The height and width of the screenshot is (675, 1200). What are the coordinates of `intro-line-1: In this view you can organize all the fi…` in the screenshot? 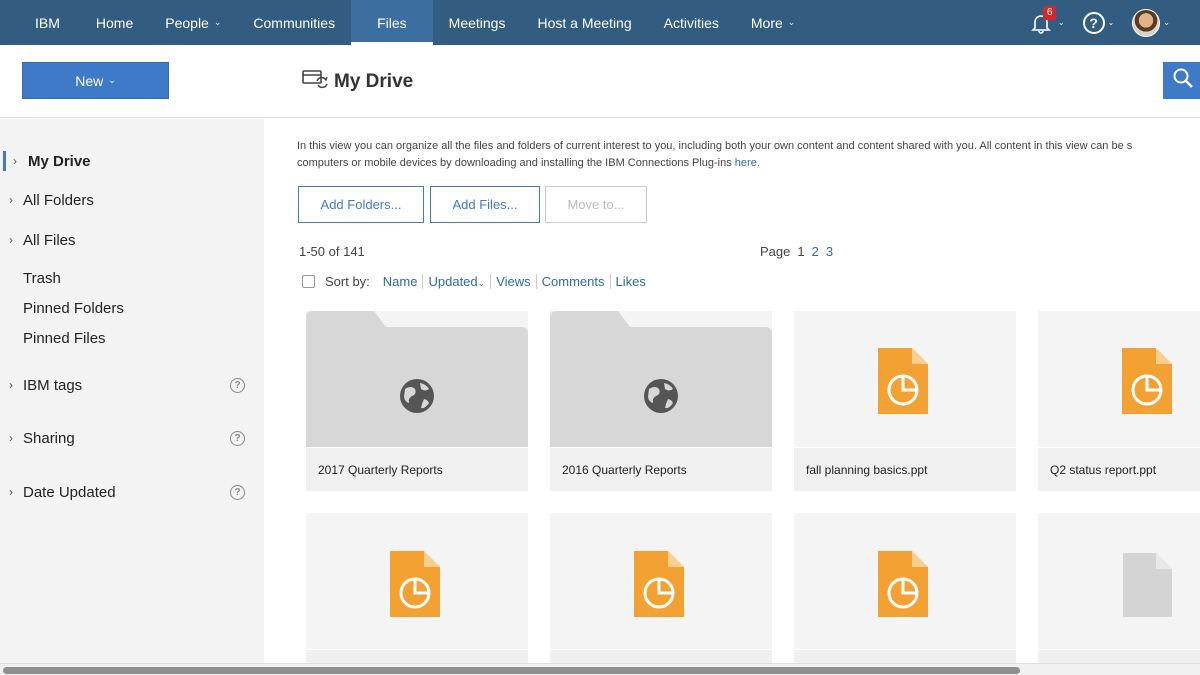 It's located at (715, 146).